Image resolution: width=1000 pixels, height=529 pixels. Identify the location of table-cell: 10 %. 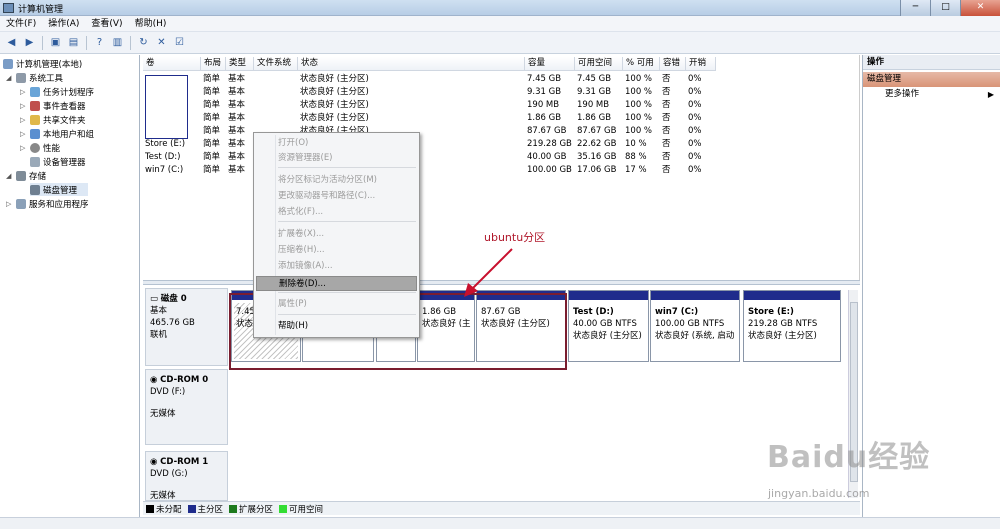
(636, 144).